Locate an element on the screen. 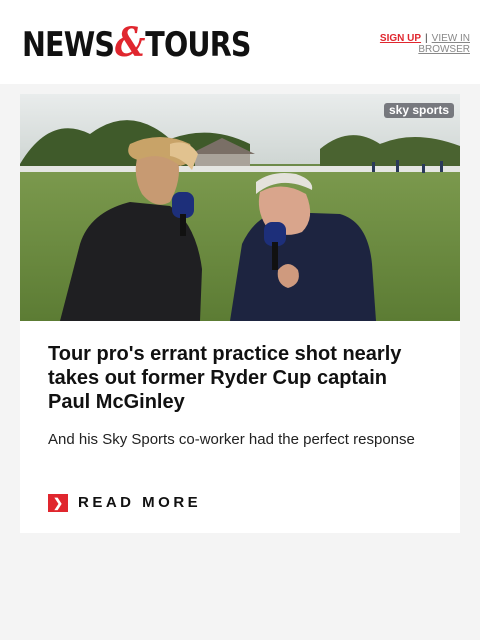 This screenshot has height=640, width=480. email-header: NEWS & TOURS SIGN UP | VIEW IN BROWSER is located at coordinates (240, 42).